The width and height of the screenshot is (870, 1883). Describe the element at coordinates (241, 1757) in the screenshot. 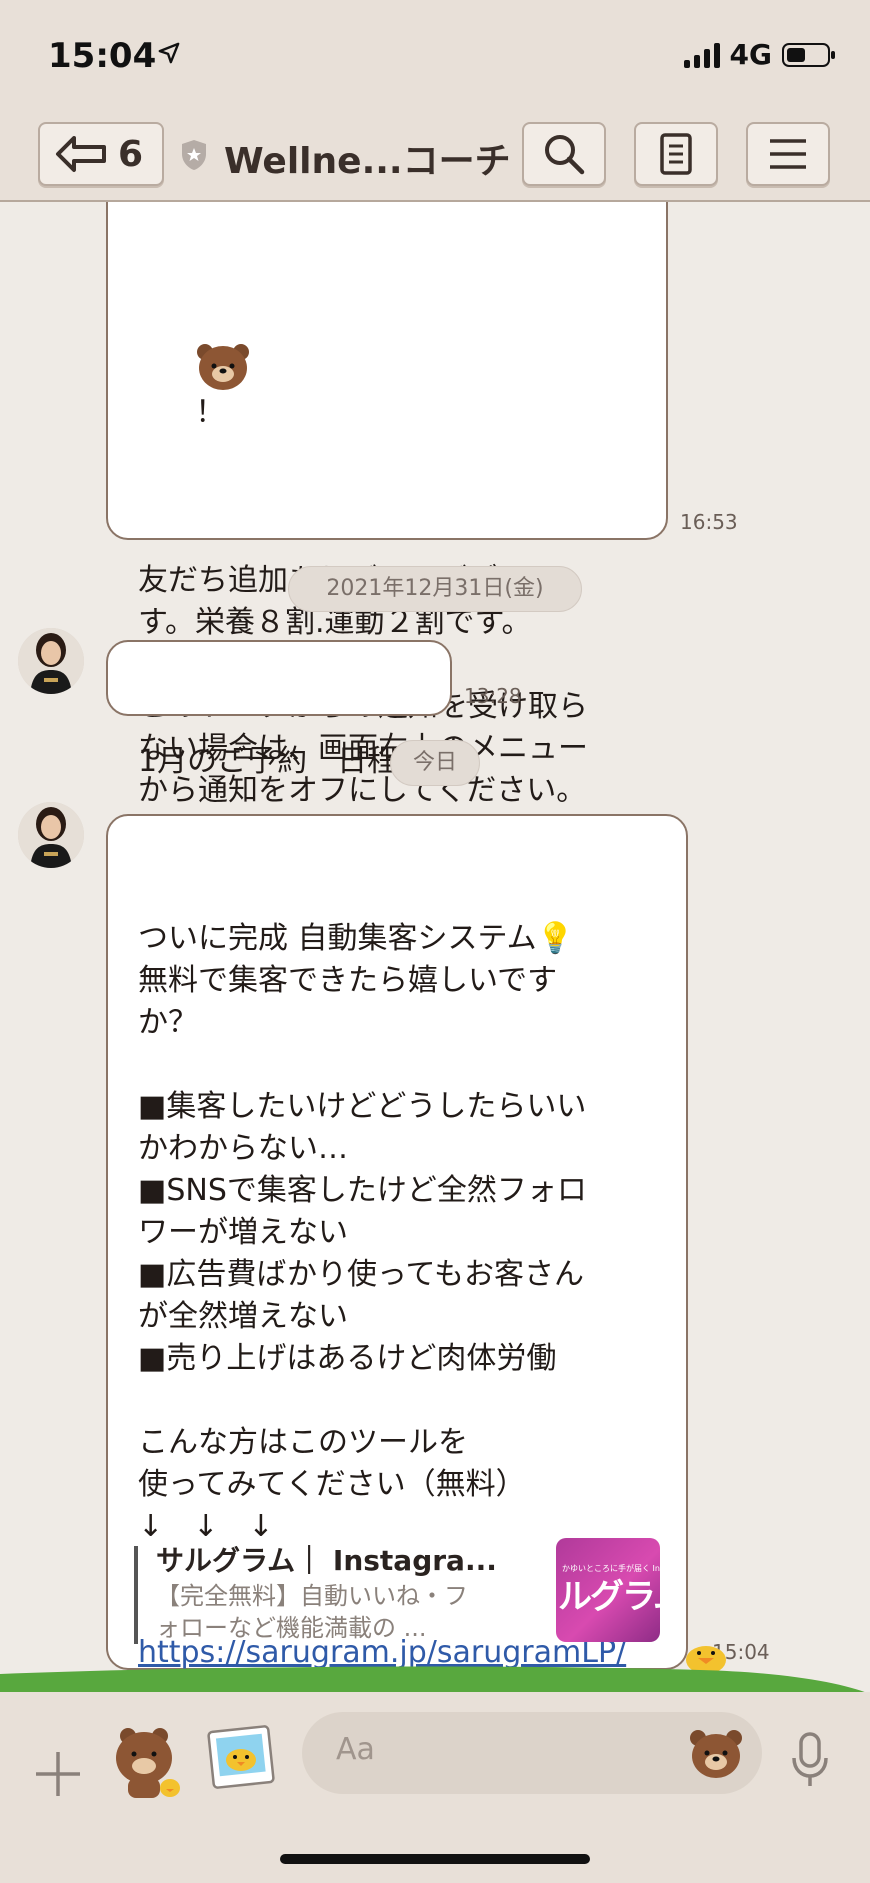

I see `photo-gallery-icon` at that location.